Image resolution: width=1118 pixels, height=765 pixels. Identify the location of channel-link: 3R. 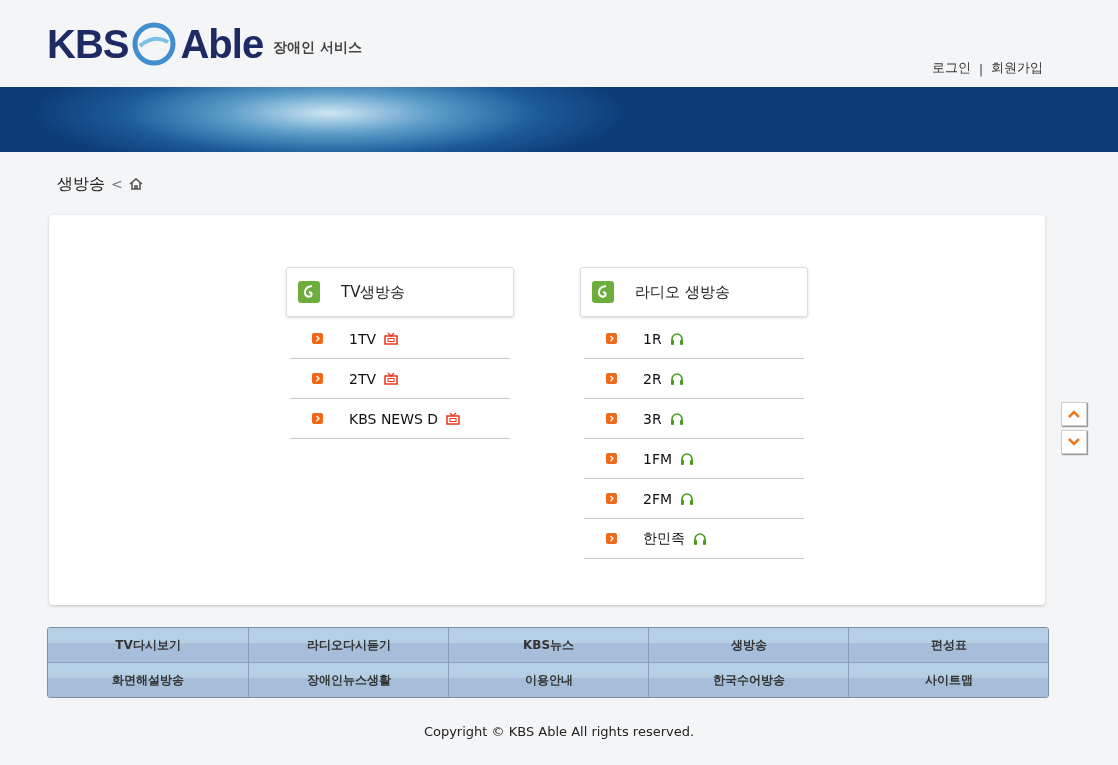
(694, 419).